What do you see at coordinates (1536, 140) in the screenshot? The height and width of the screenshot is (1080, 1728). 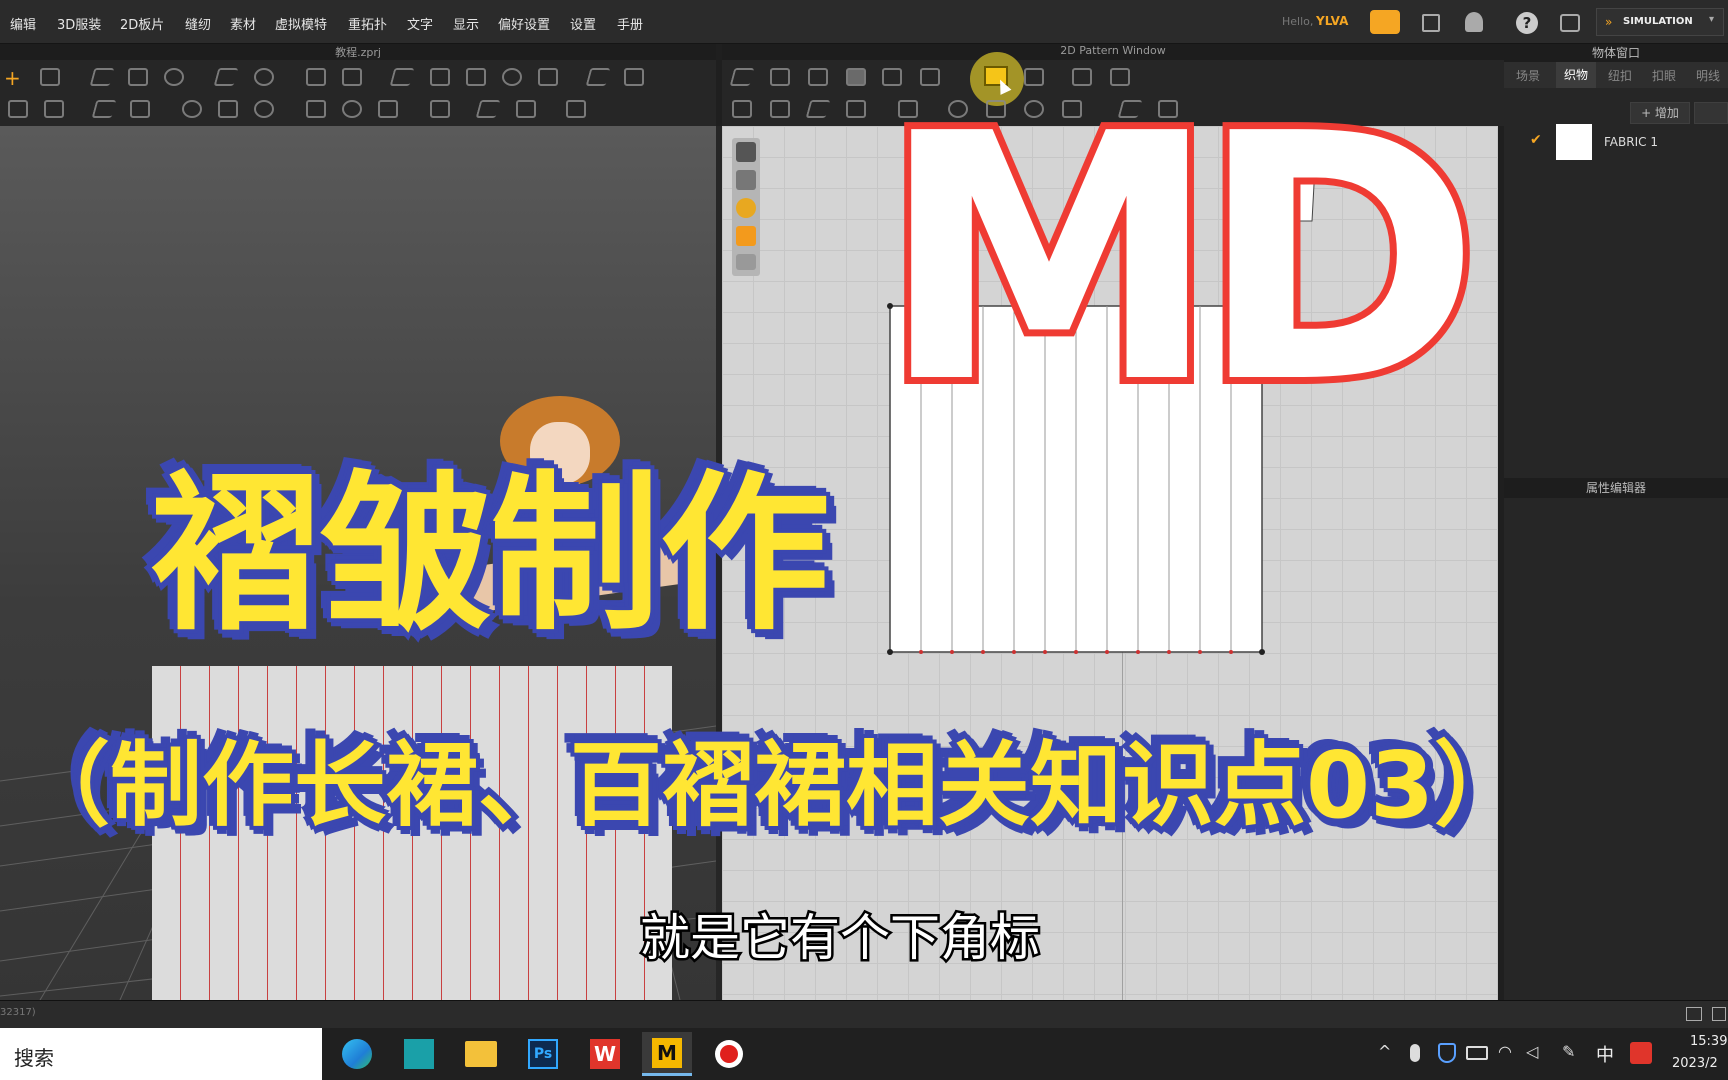 I see `check-icon: ✔` at bounding box center [1536, 140].